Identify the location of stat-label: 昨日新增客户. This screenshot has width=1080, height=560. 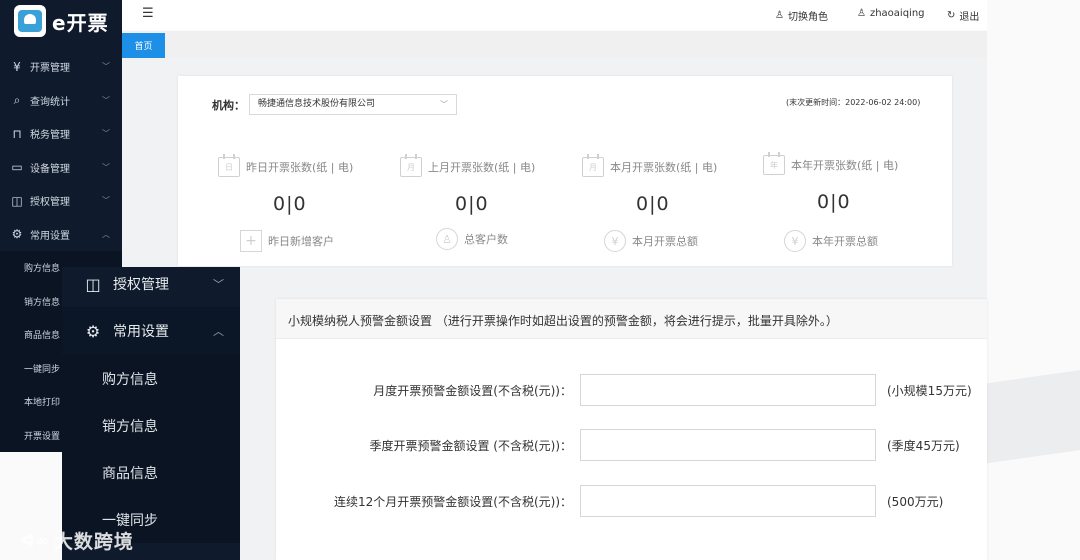
(301, 241).